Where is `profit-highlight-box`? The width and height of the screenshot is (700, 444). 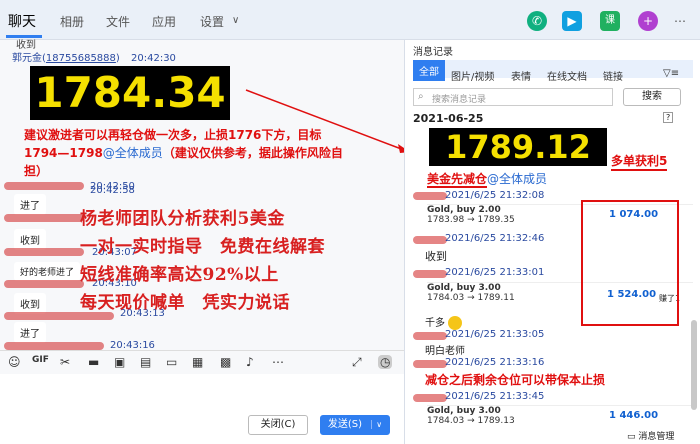 profit-highlight-box is located at coordinates (630, 263).